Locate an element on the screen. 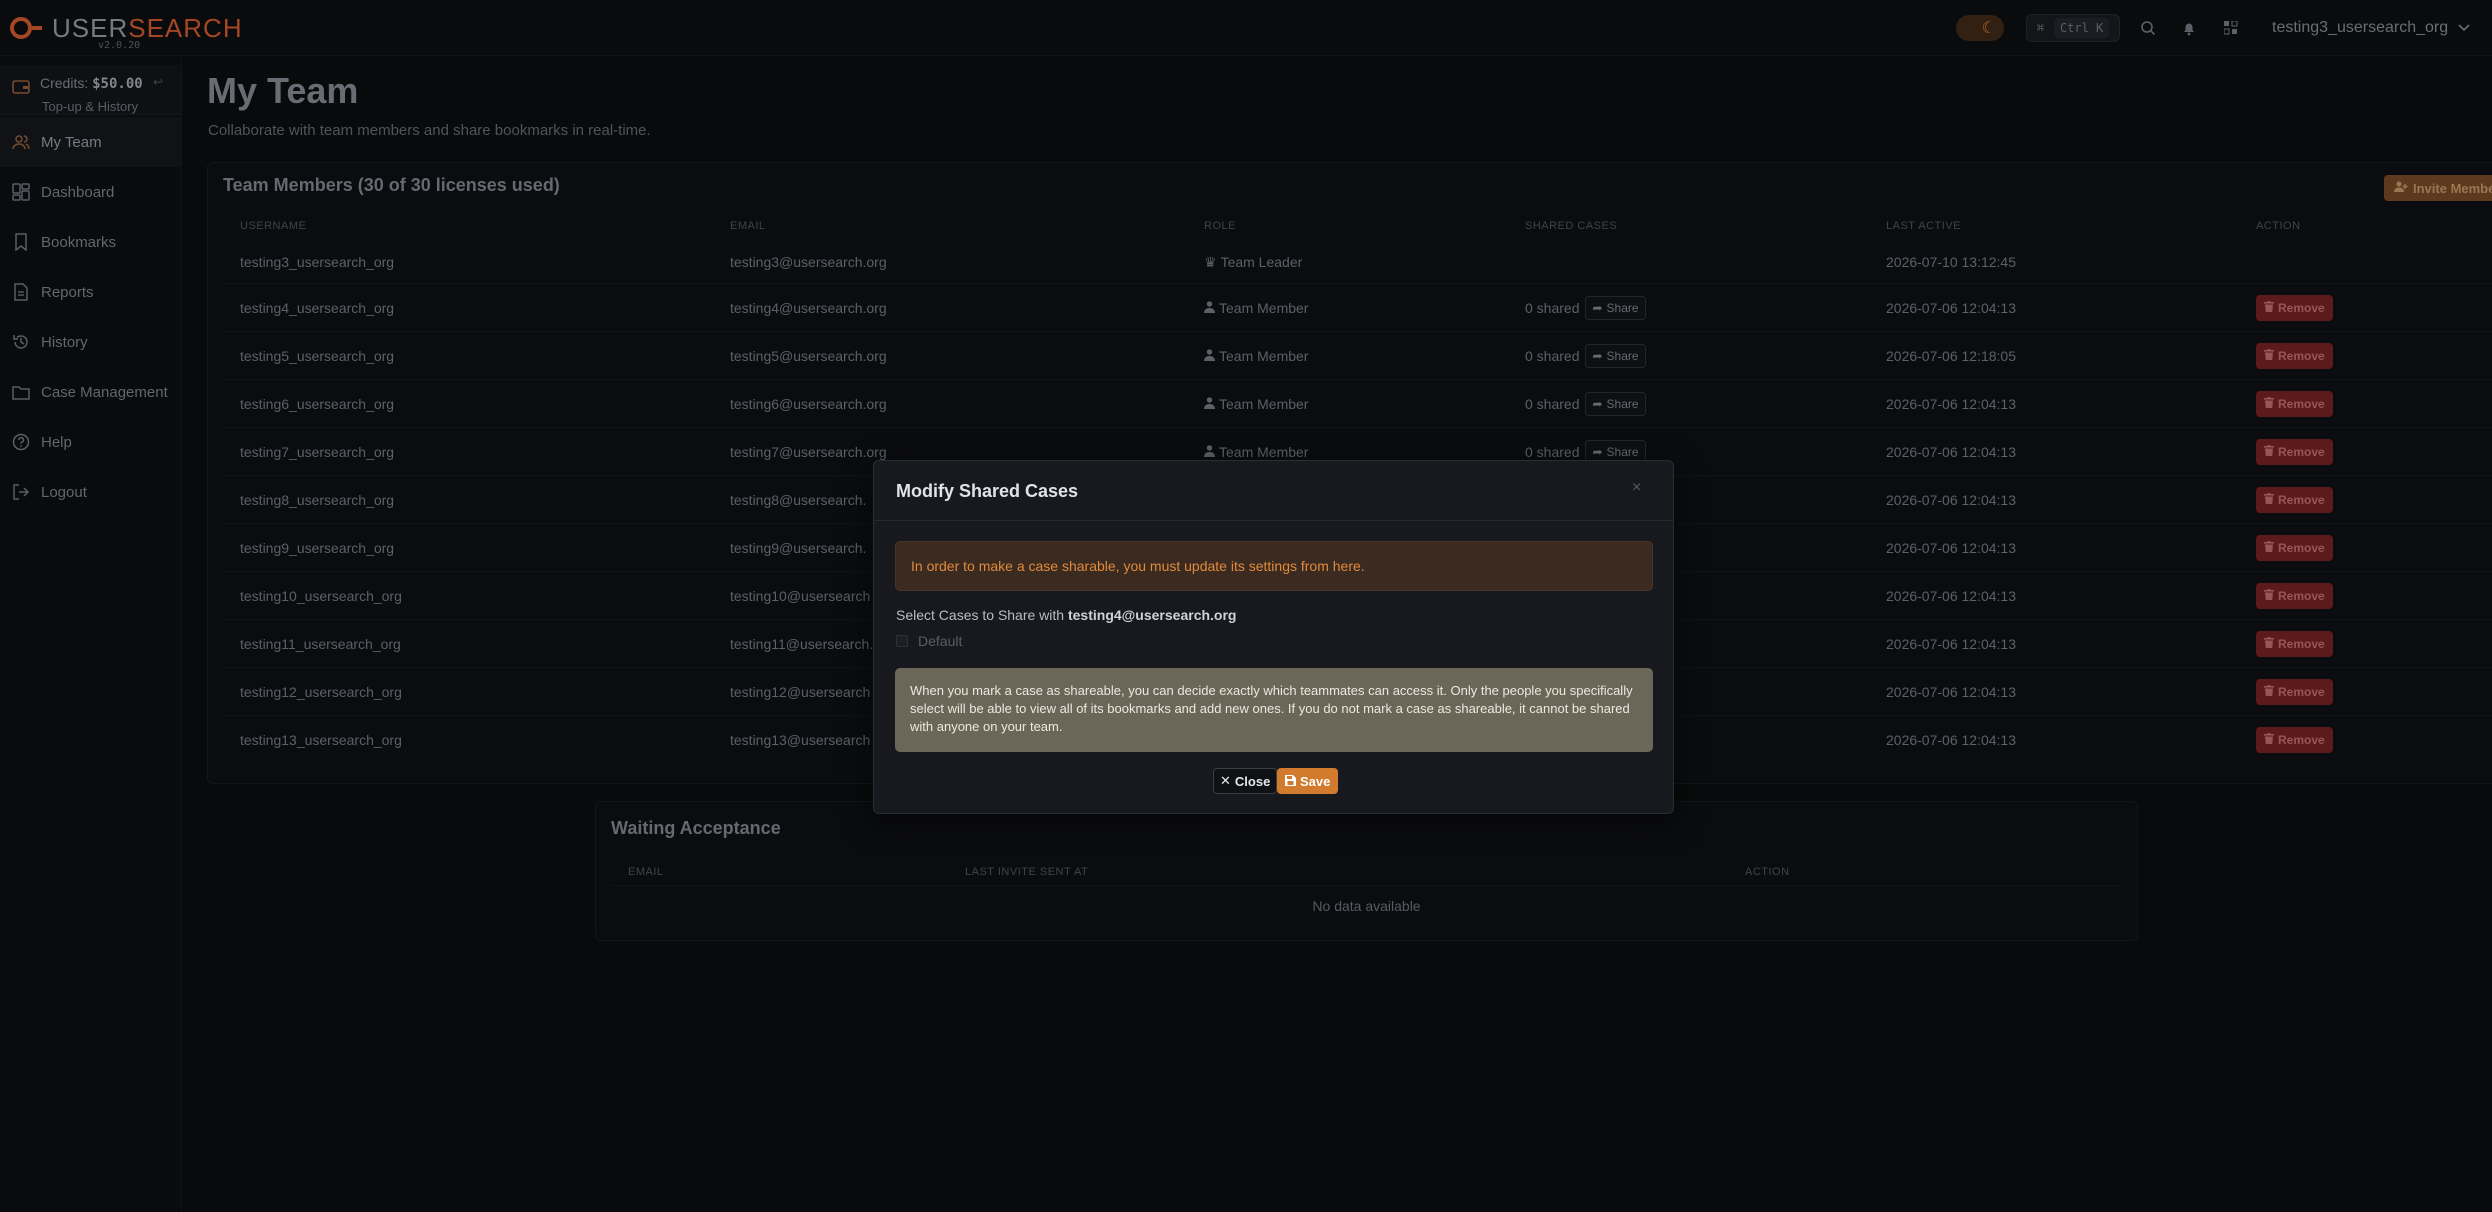 Image resolution: width=2492 pixels, height=1212 pixels. close-button-label: Close is located at coordinates (1252, 781).